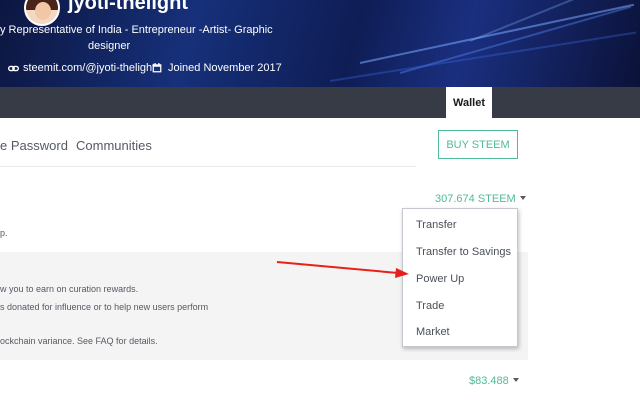  I want to click on menu-item-power-up: Power Up, so click(440, 279).